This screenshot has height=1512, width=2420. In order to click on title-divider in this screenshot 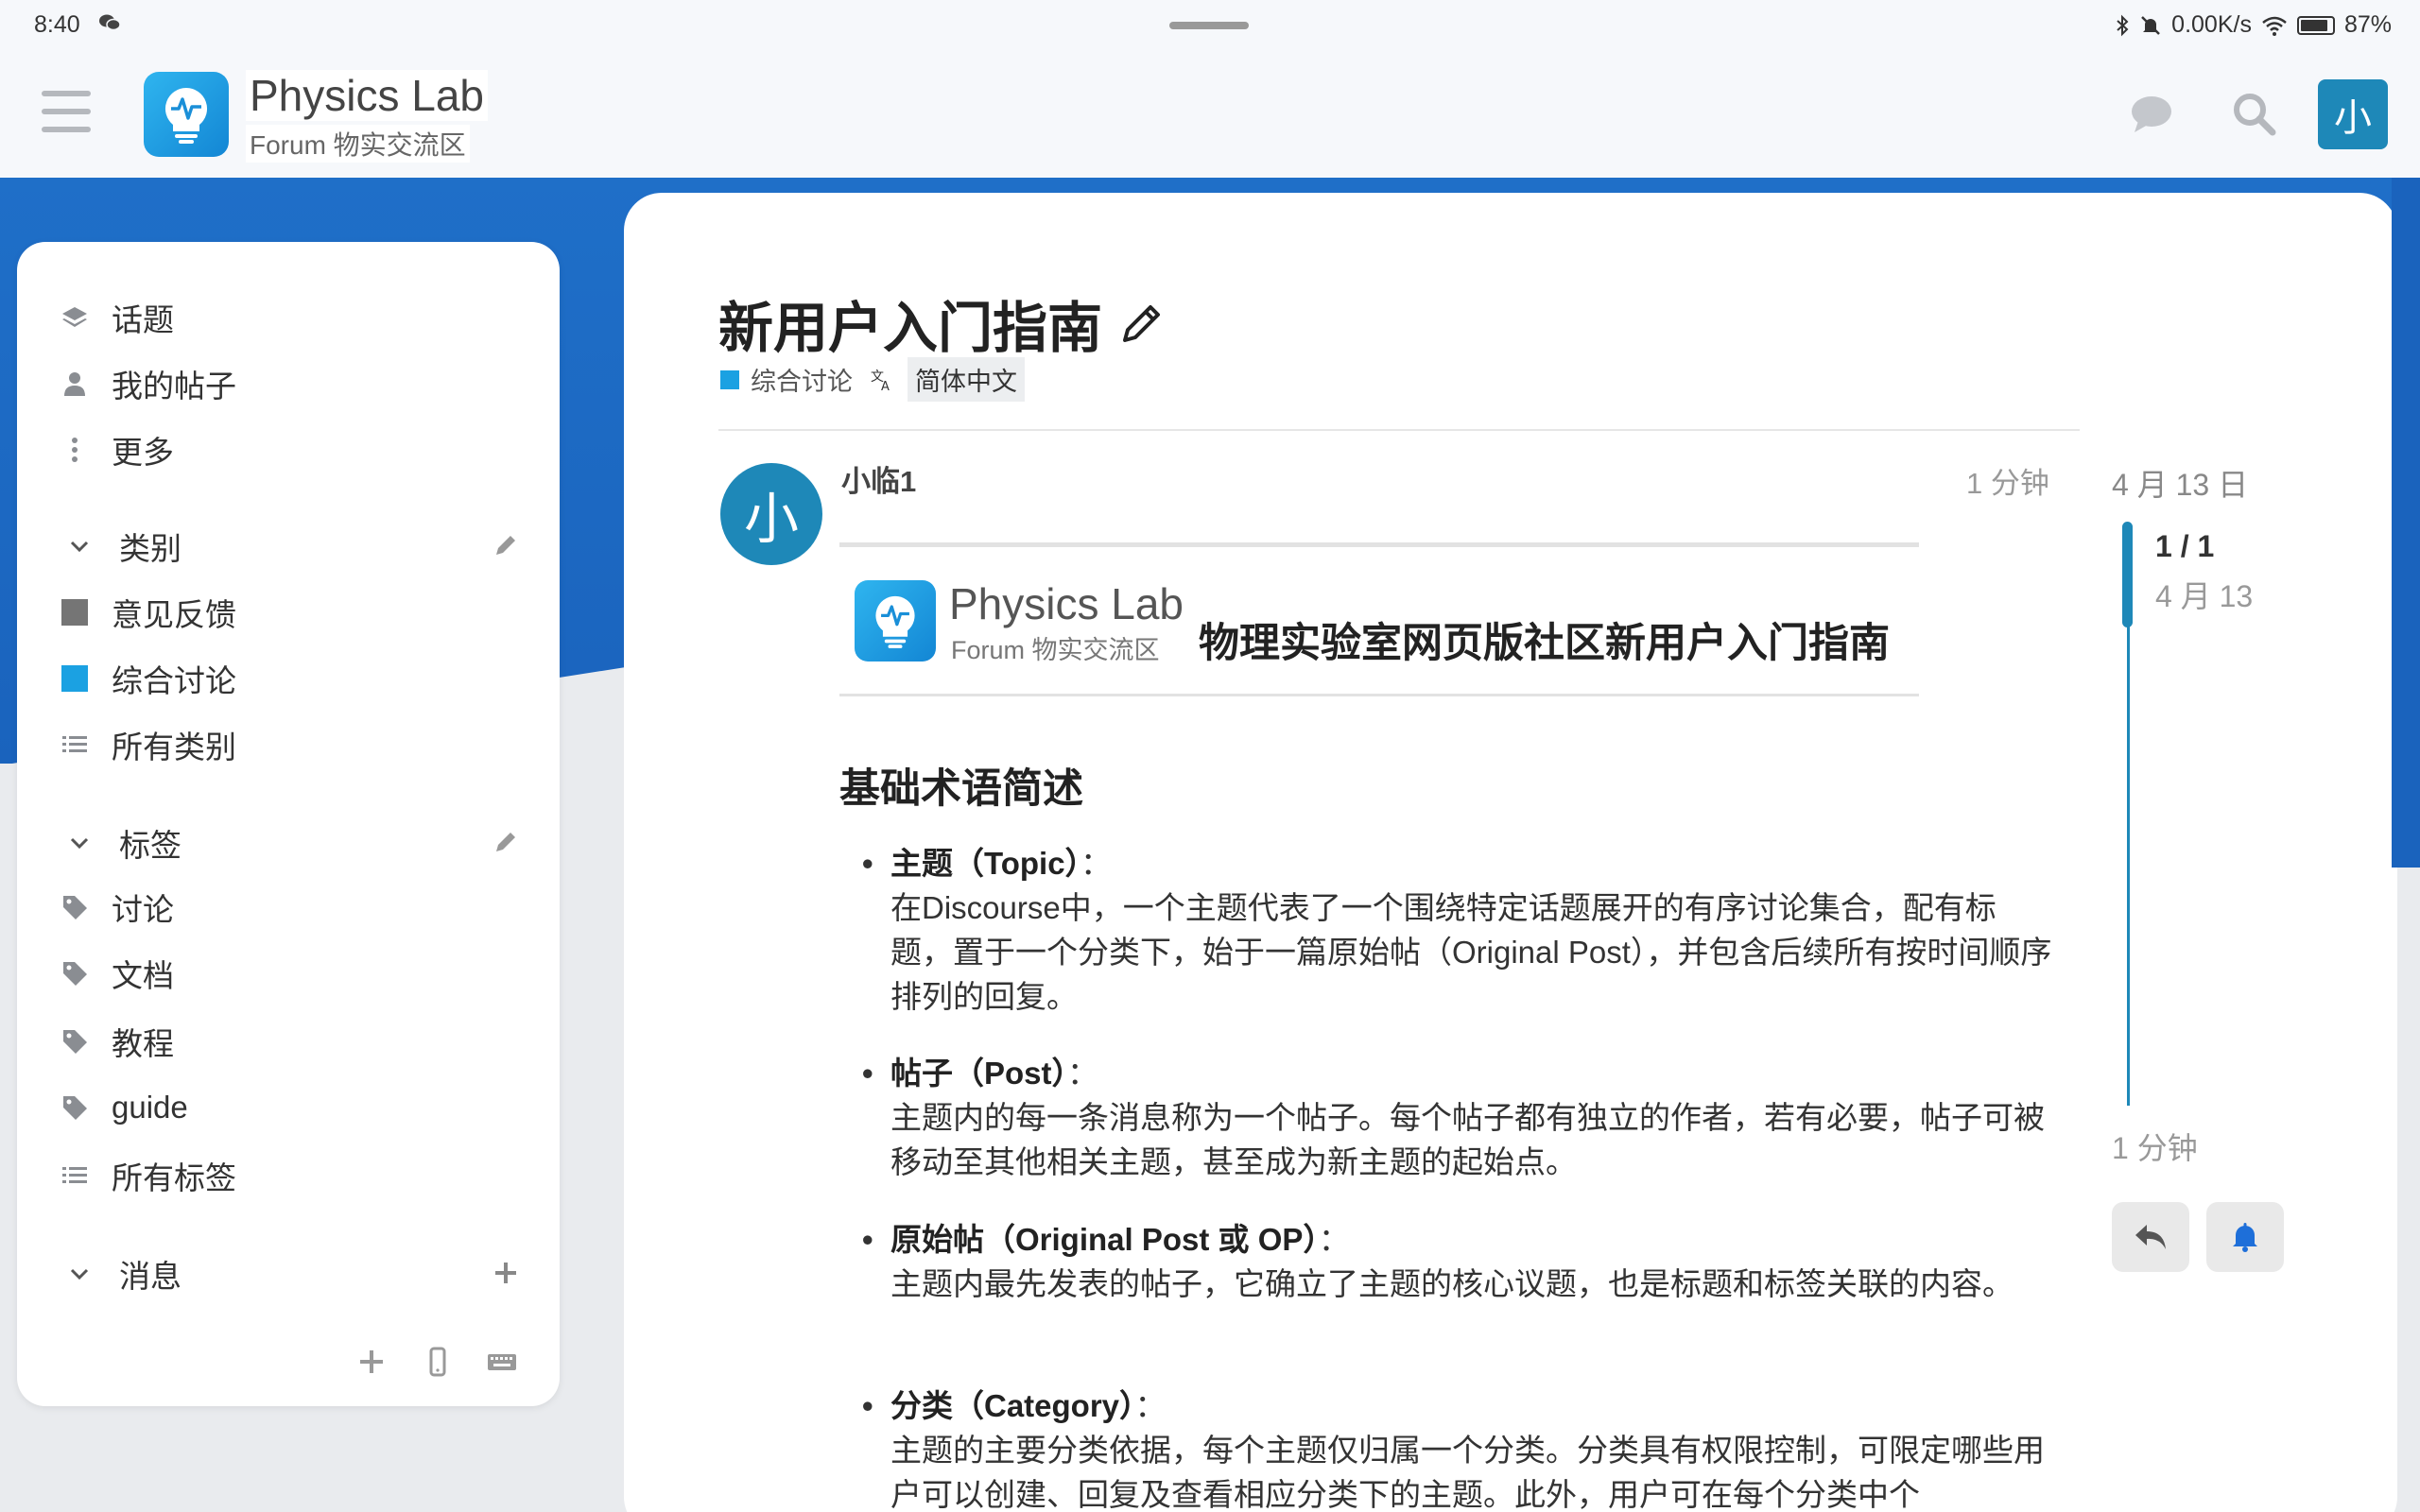, I will do `click(1399, 430)`.